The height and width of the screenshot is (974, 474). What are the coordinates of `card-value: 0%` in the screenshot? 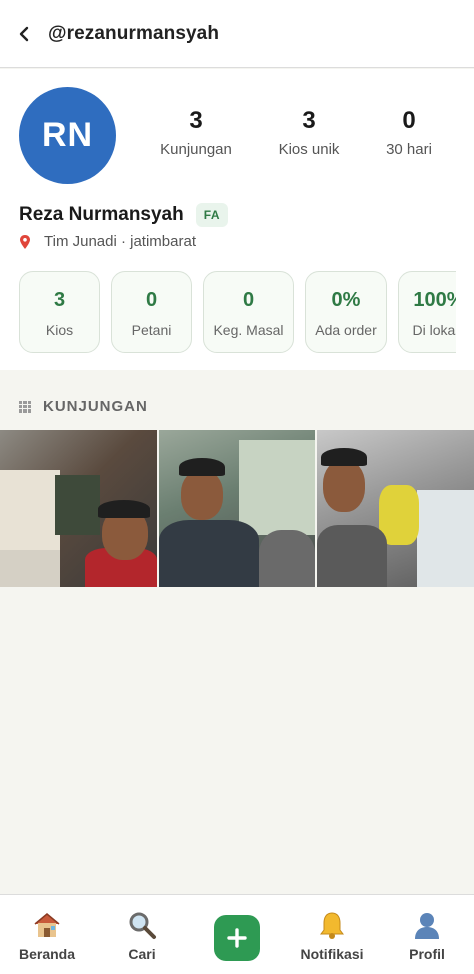 It's located at (346, 300).